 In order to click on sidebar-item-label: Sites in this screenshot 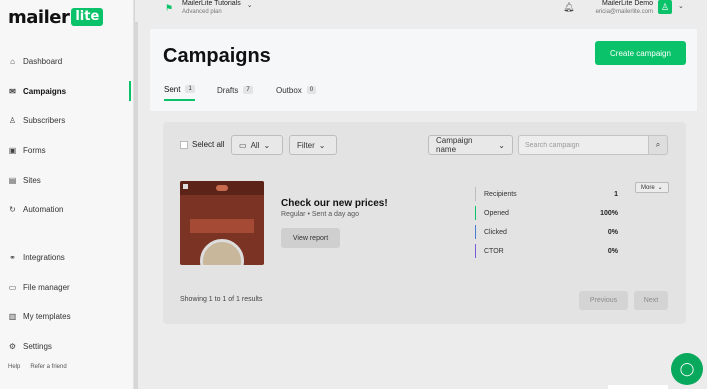, I will do `click(32, 180)`.